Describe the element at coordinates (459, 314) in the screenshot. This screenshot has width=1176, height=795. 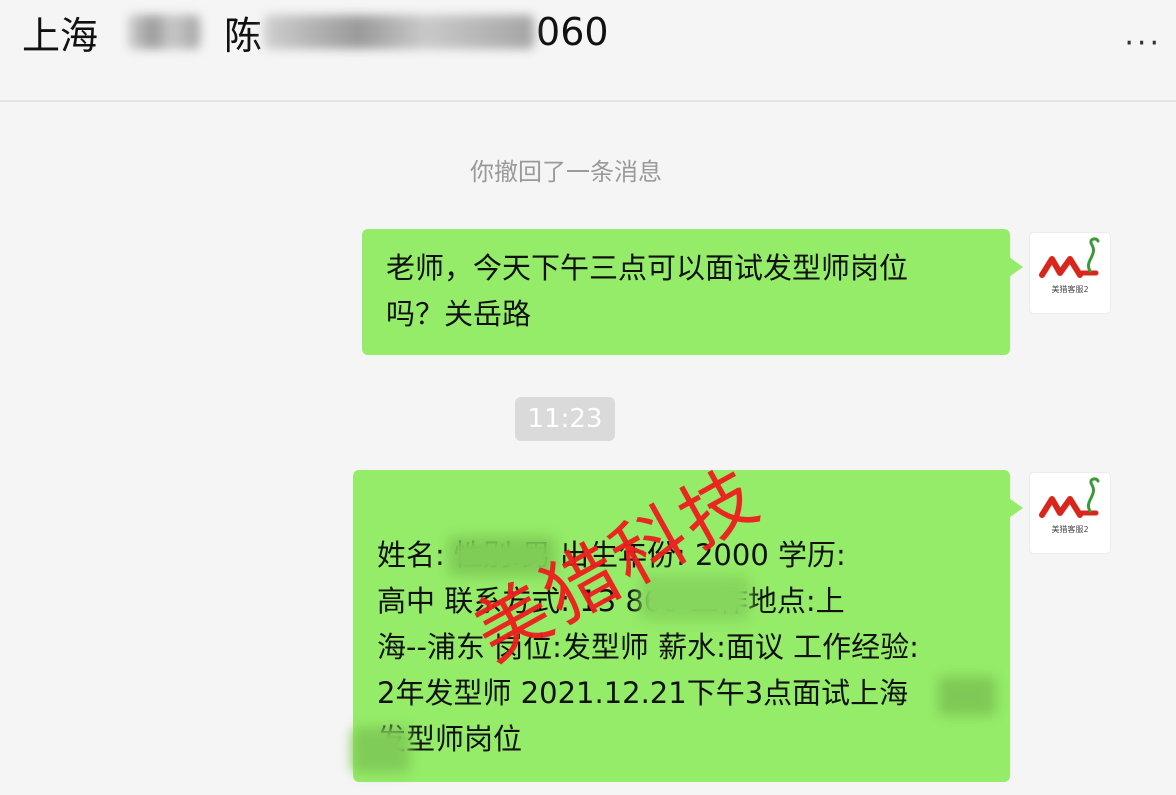
I see `message-text-line: 吗？关岳路` at that location.